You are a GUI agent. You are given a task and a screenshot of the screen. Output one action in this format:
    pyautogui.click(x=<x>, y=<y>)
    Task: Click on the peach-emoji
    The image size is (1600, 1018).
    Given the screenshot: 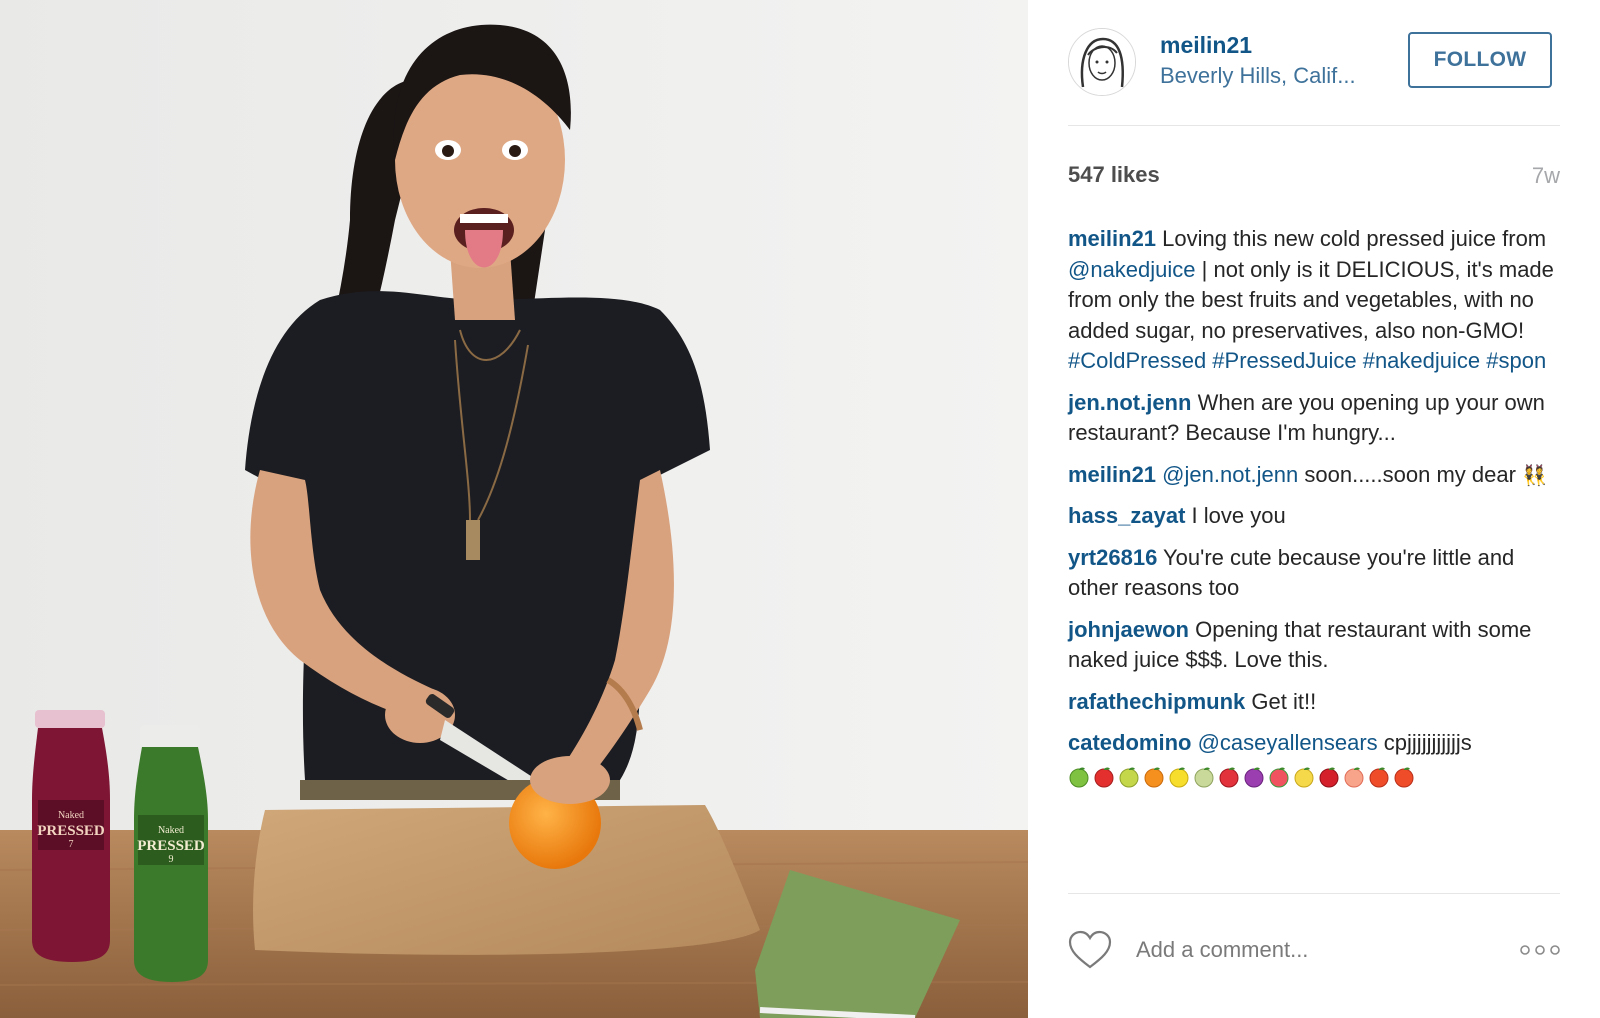 What is the action you would take?
    pyautogui.click(x=1354, y=777)
    